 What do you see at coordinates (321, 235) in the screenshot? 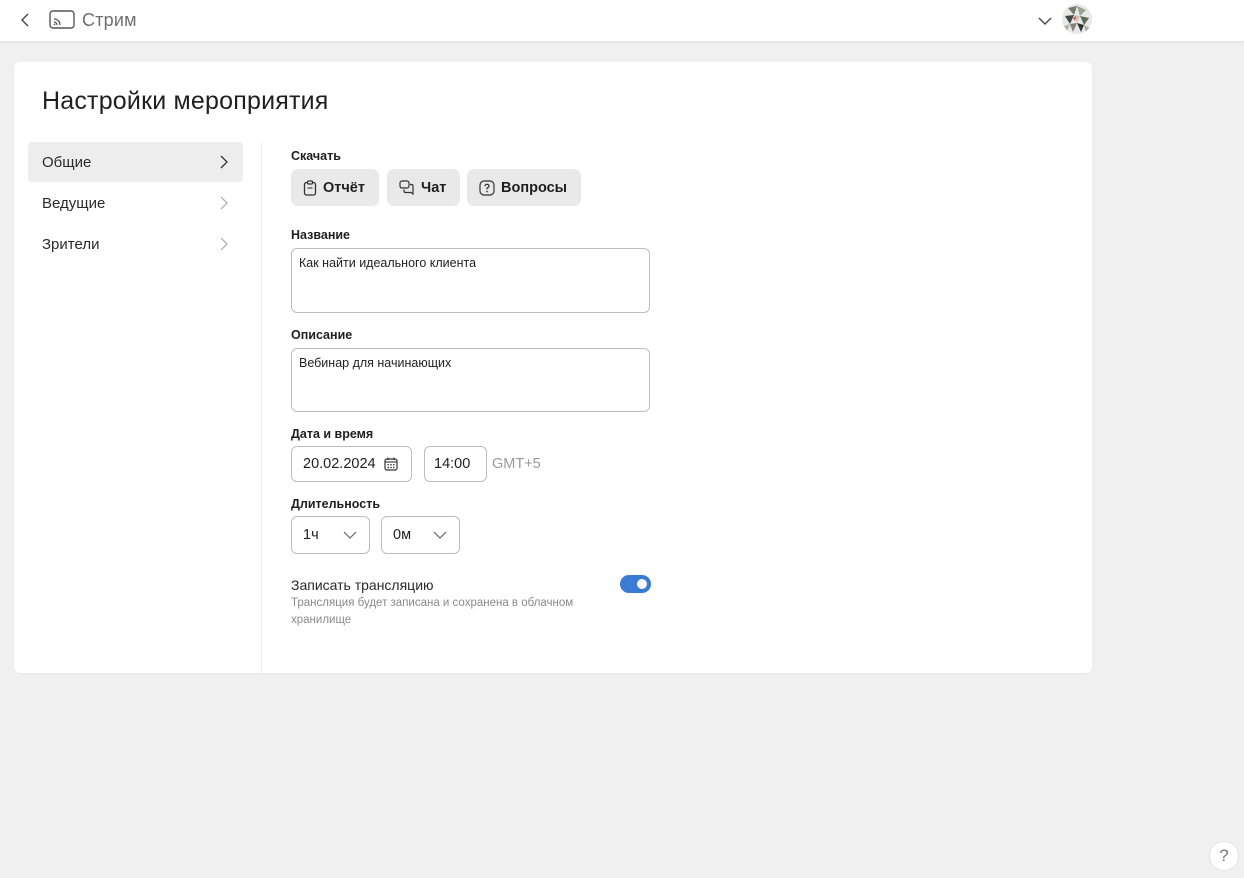
I see `name-label: Название` at bounding box center [321, 235].